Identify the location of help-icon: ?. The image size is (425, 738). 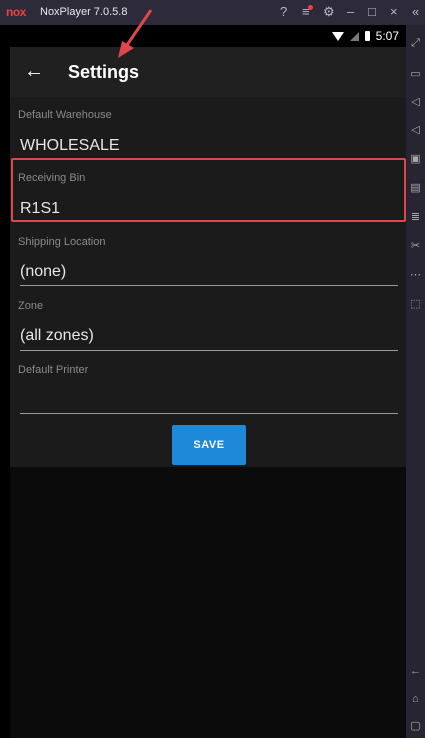
(283, 12).